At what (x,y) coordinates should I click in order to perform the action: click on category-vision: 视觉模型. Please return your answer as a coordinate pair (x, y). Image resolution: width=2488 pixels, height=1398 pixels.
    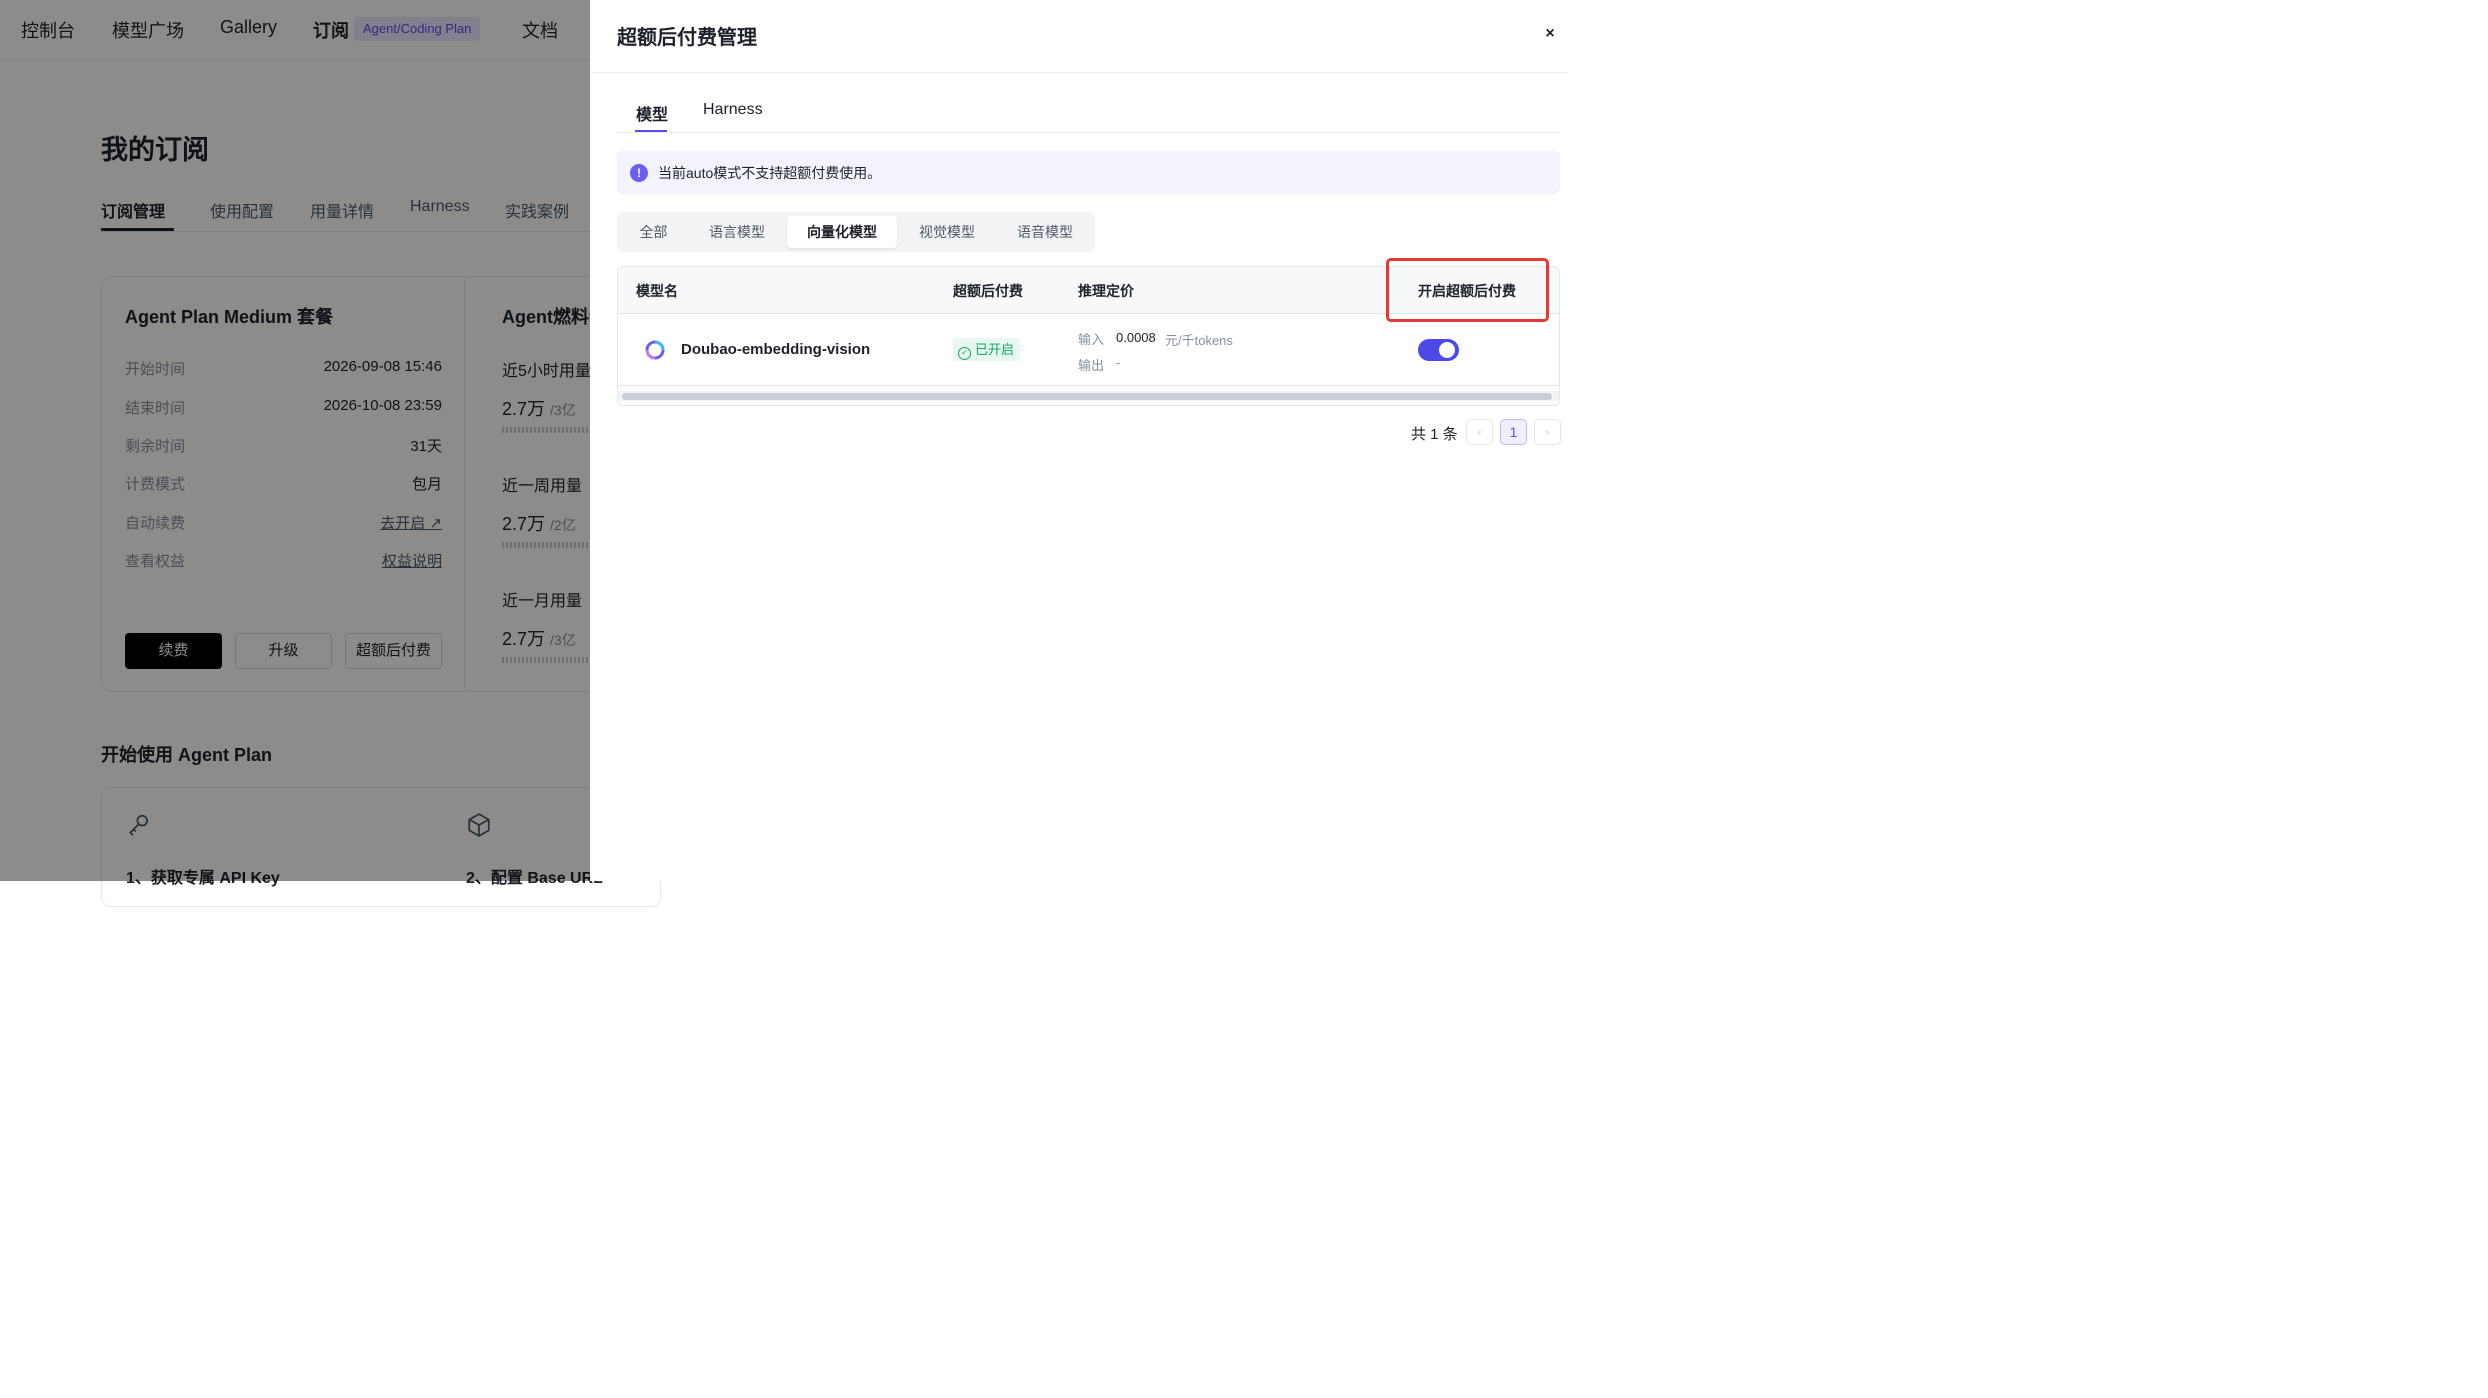
    Looking at the image, I should click on (947, 232).